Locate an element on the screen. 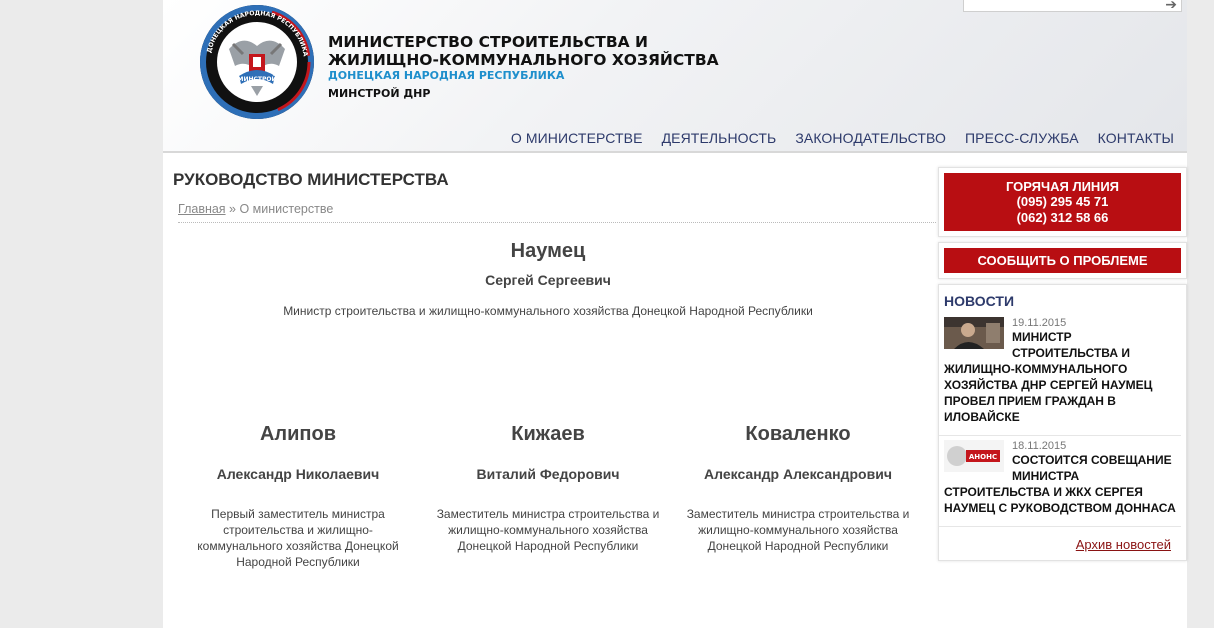  news-thumbnail-announcement: АНОНС is located at coordinates (974, 456).